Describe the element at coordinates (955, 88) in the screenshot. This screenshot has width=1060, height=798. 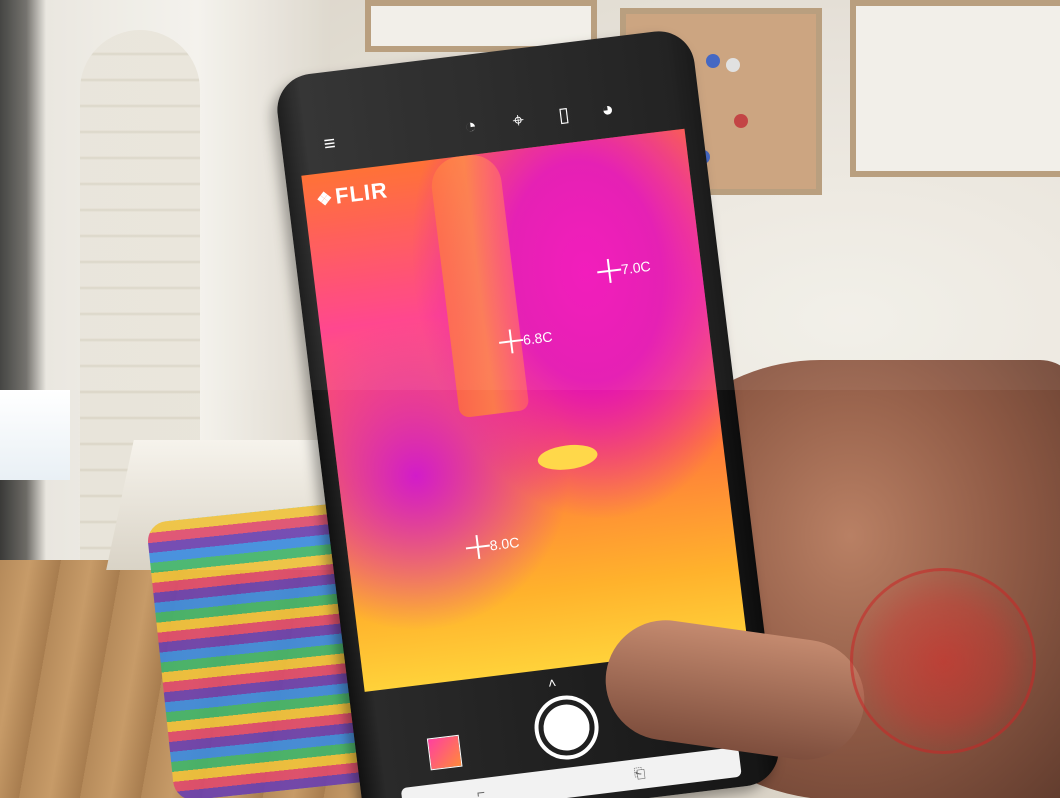
I see `wall-frame` at that location.